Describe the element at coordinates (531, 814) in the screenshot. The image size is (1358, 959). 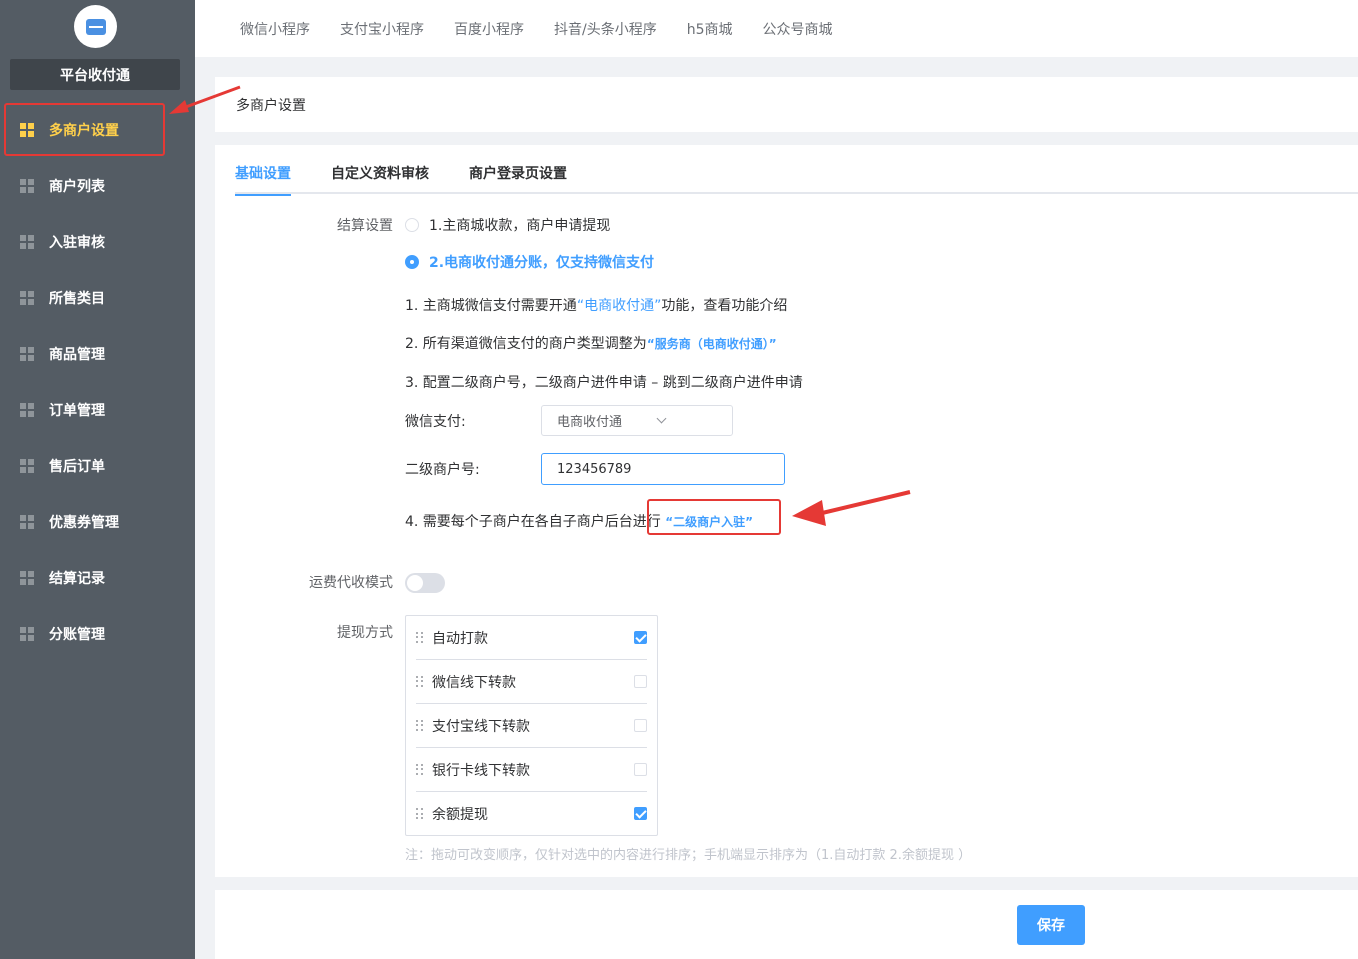
I see `list-item: 余额提现` at that location.